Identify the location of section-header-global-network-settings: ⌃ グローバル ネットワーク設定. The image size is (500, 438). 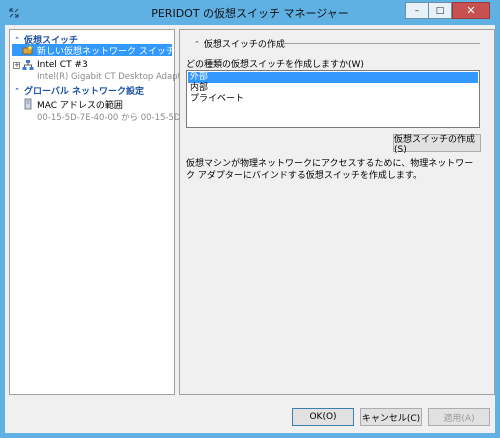
(79, 91).